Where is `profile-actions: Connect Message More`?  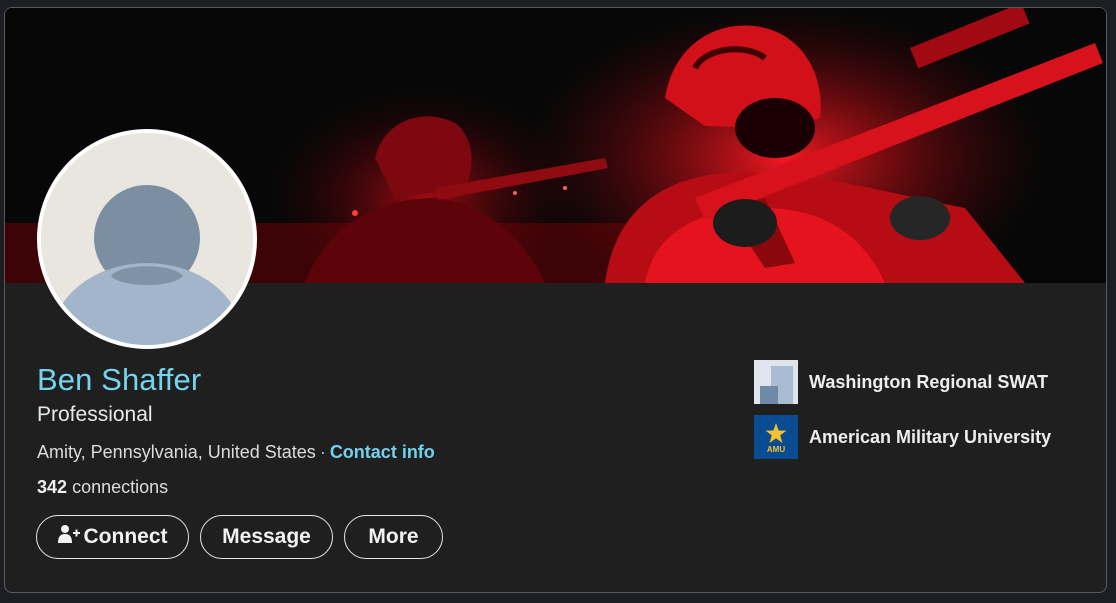 profile-actions: Connect Message More is located at coordinates (239, 537).